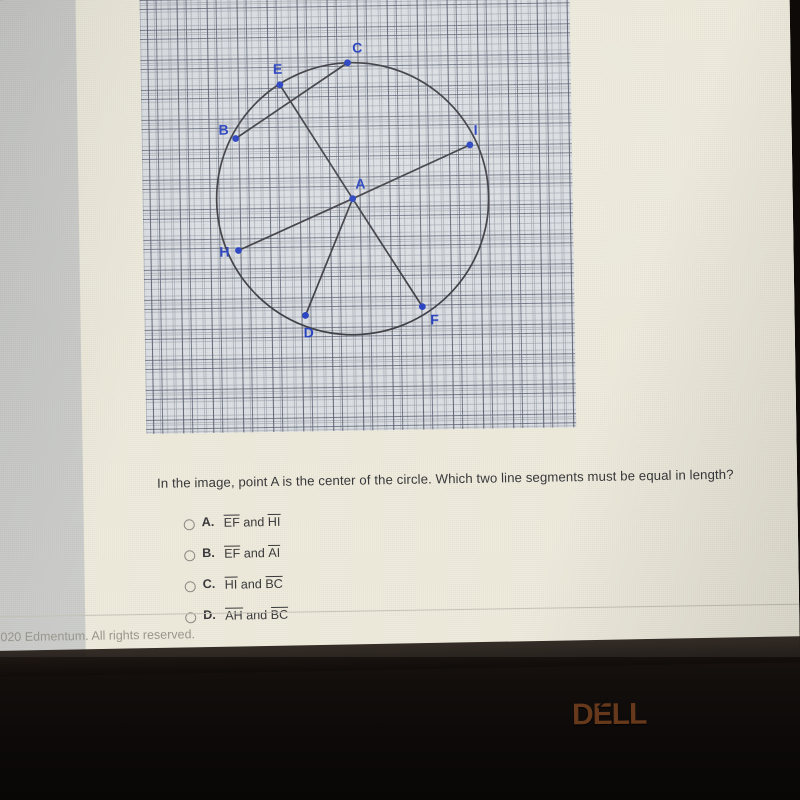 Image resolution: width=800 pixels, height=800 pixels. Describe the element at coordinates (209, 615) in the screenshot. I see `answer-choice-letter: D.` at that location.